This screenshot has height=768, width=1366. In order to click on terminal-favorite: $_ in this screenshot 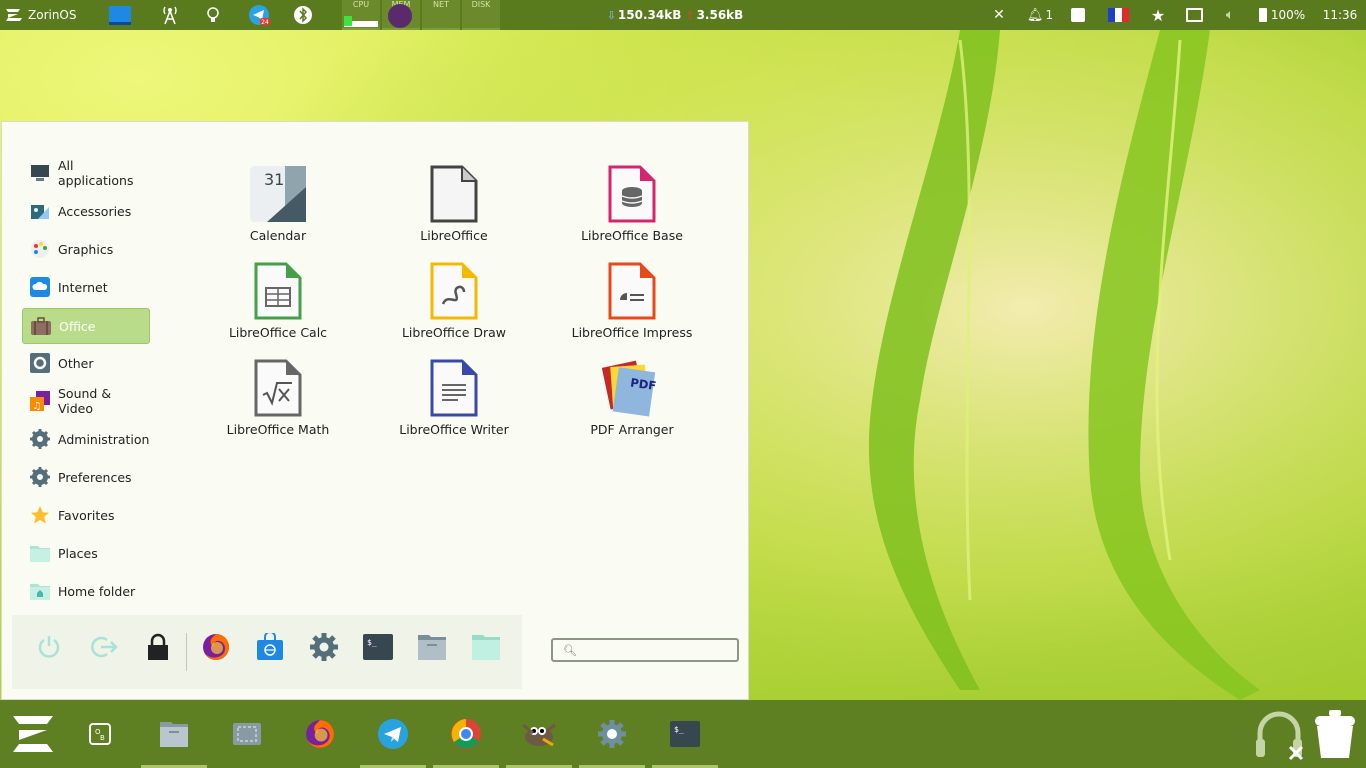, I will do `click(378, 647)`.